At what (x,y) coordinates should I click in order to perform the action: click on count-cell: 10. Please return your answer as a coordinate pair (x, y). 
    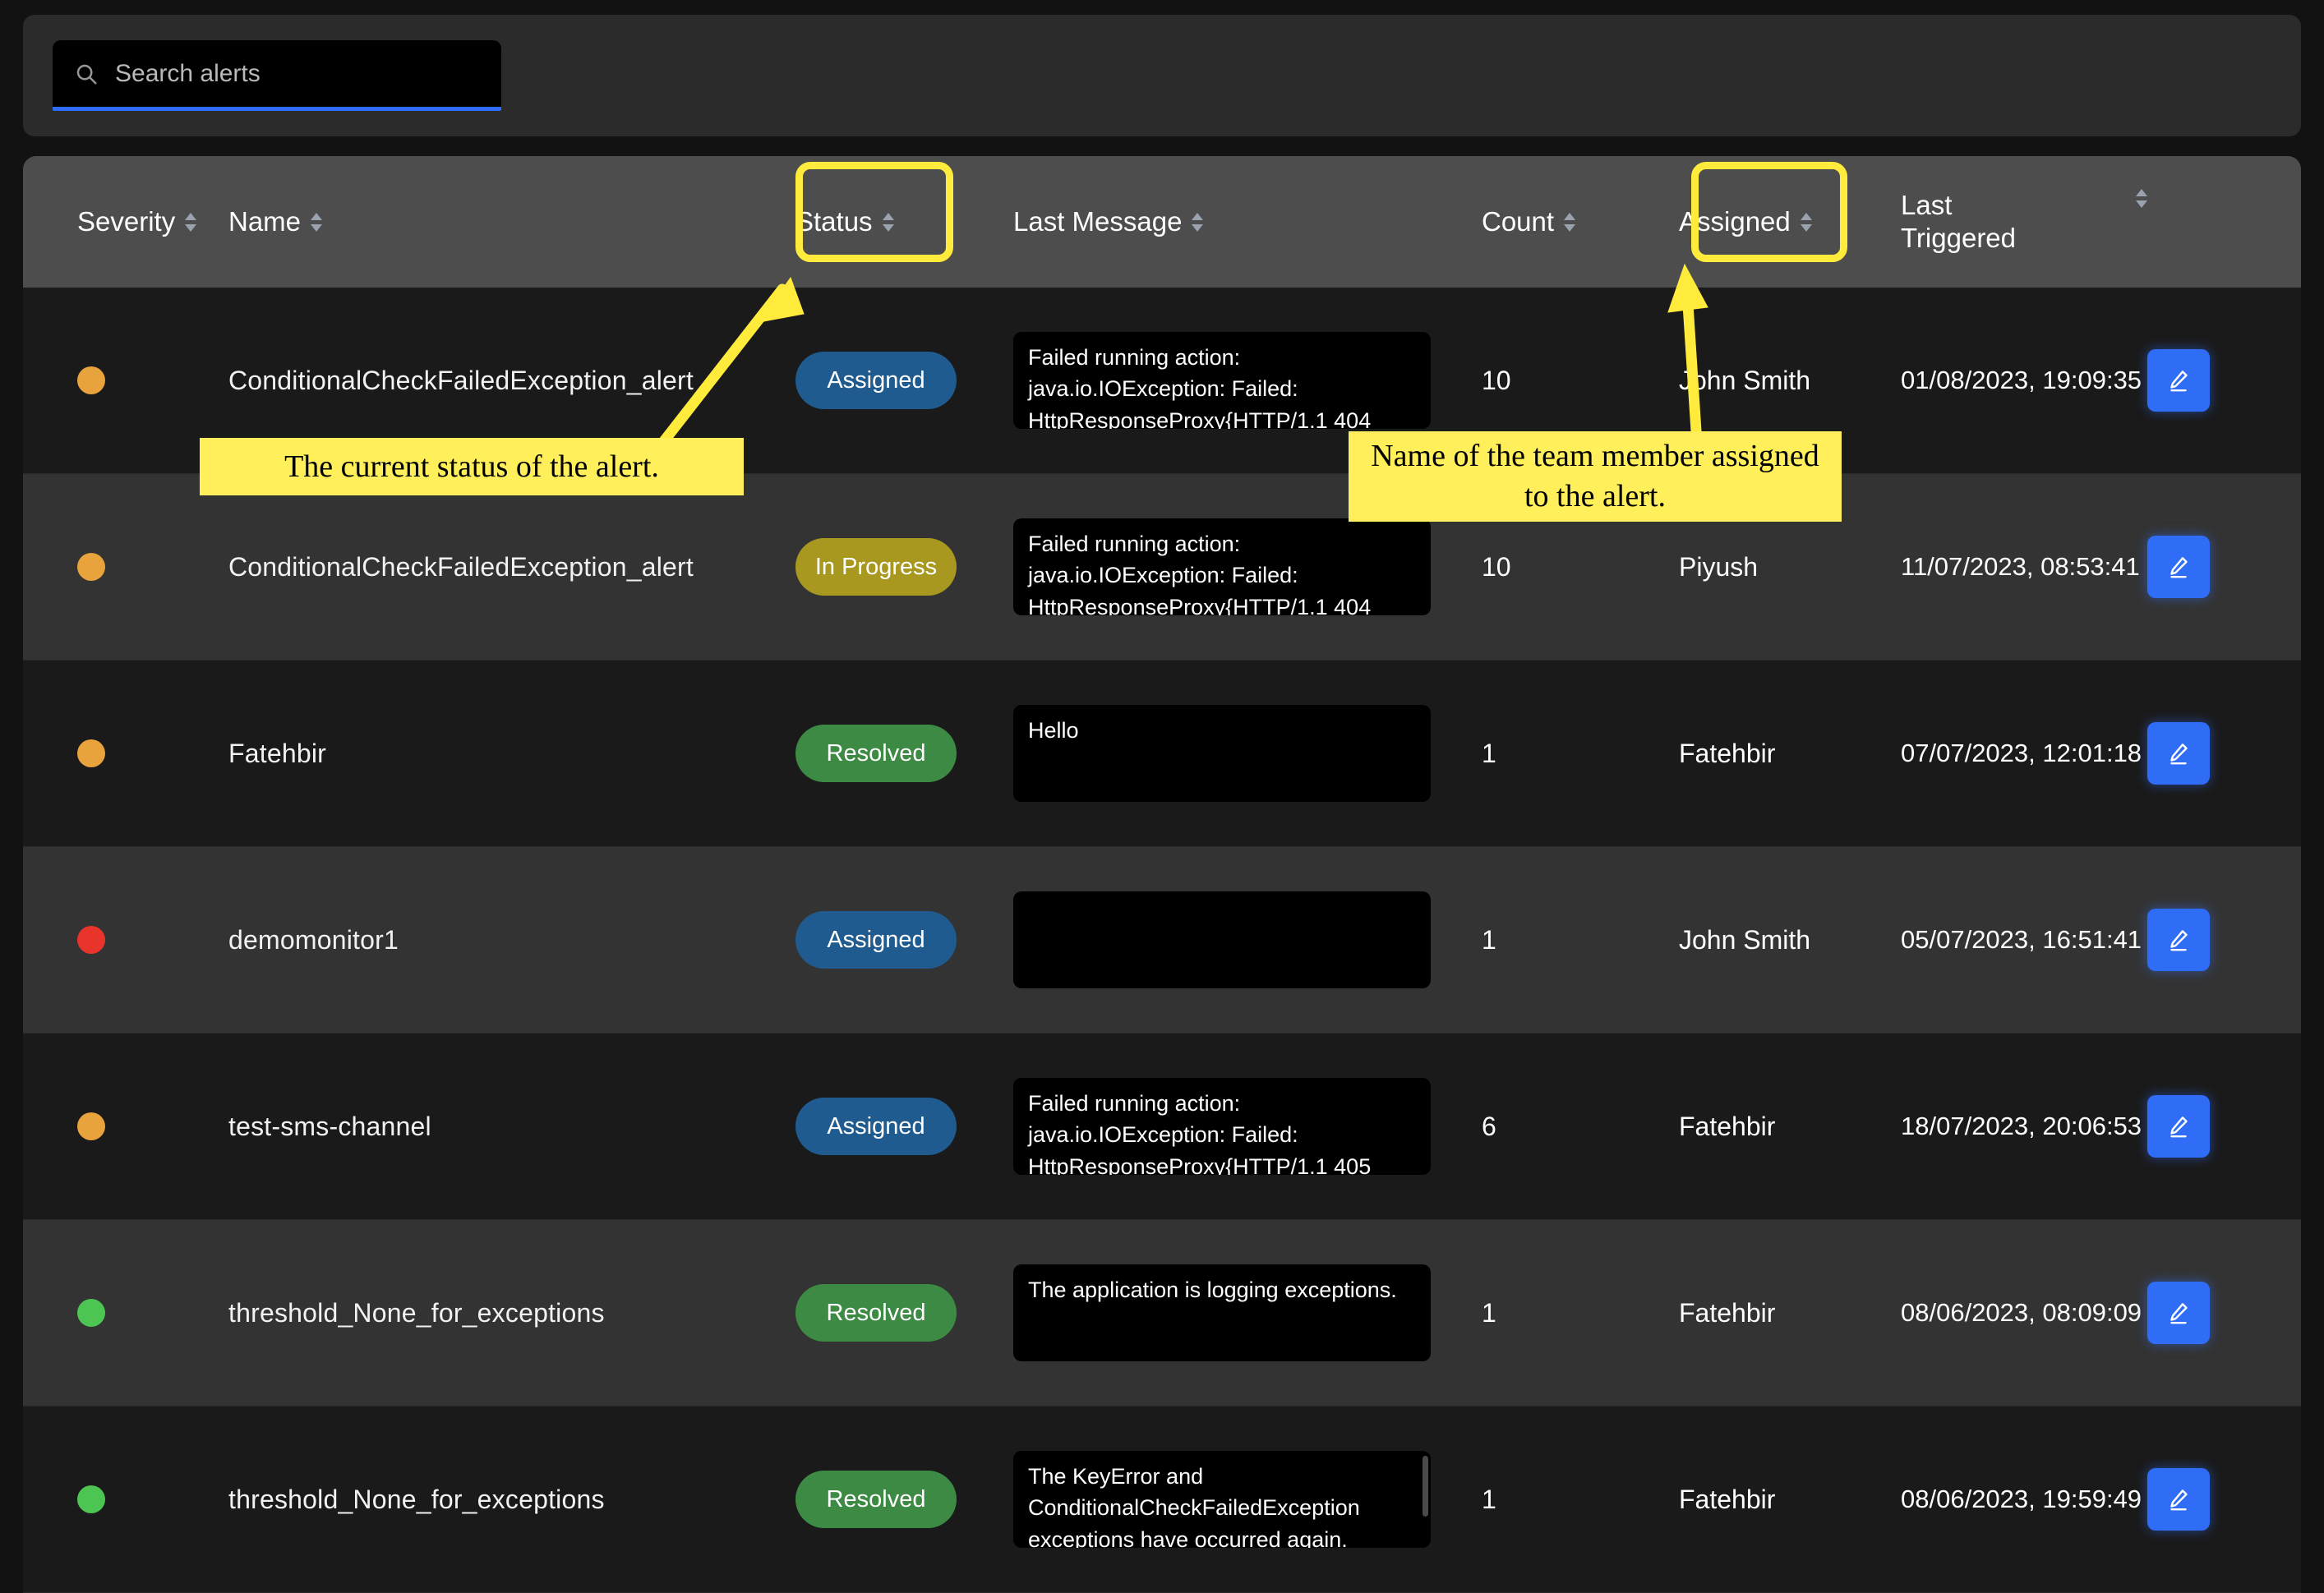
    Looking at the image, I should click on (1496, 380).